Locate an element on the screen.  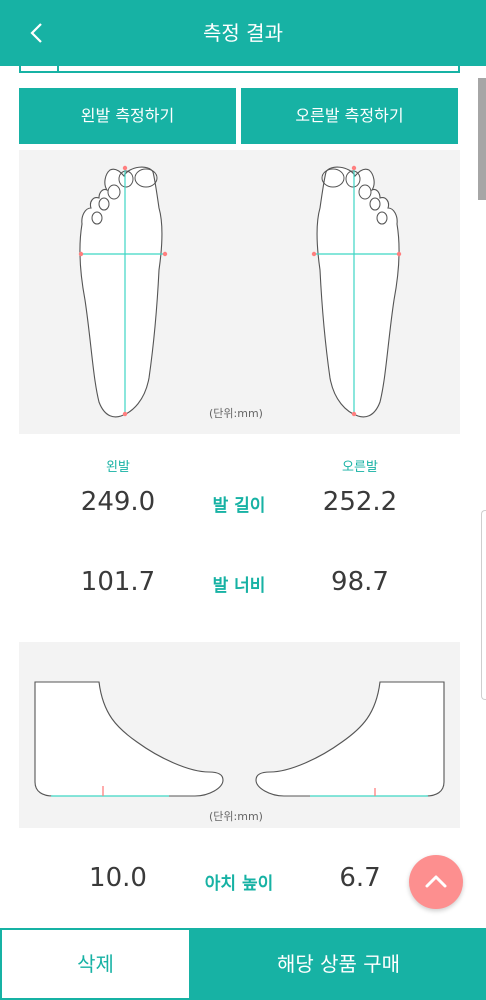
chevron-up-icon is located at coordinates (436, 881).